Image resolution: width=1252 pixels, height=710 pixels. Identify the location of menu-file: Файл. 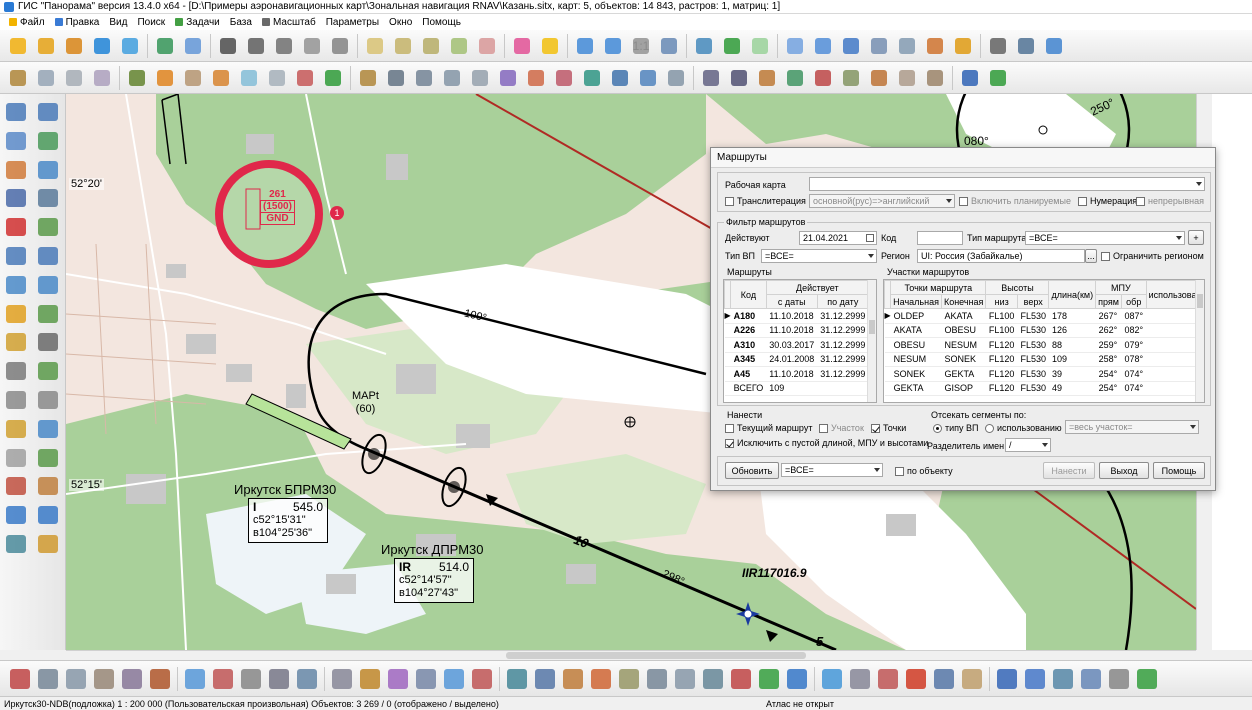
(27, 22).